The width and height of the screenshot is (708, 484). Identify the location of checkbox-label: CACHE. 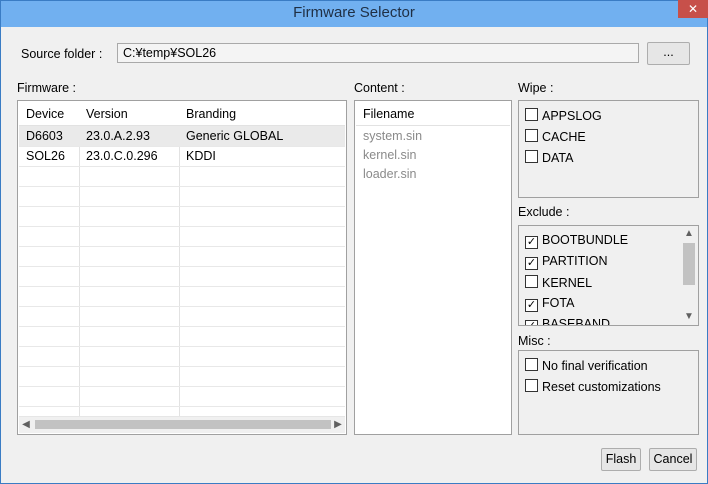
(564, 137).